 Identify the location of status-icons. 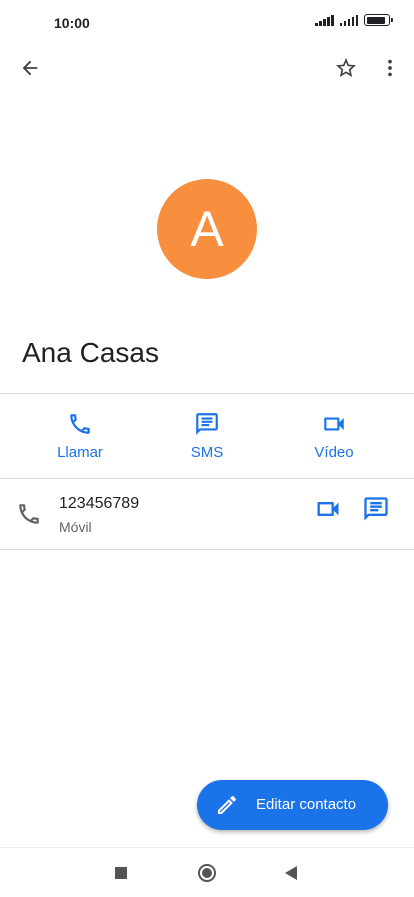
(354, 20).